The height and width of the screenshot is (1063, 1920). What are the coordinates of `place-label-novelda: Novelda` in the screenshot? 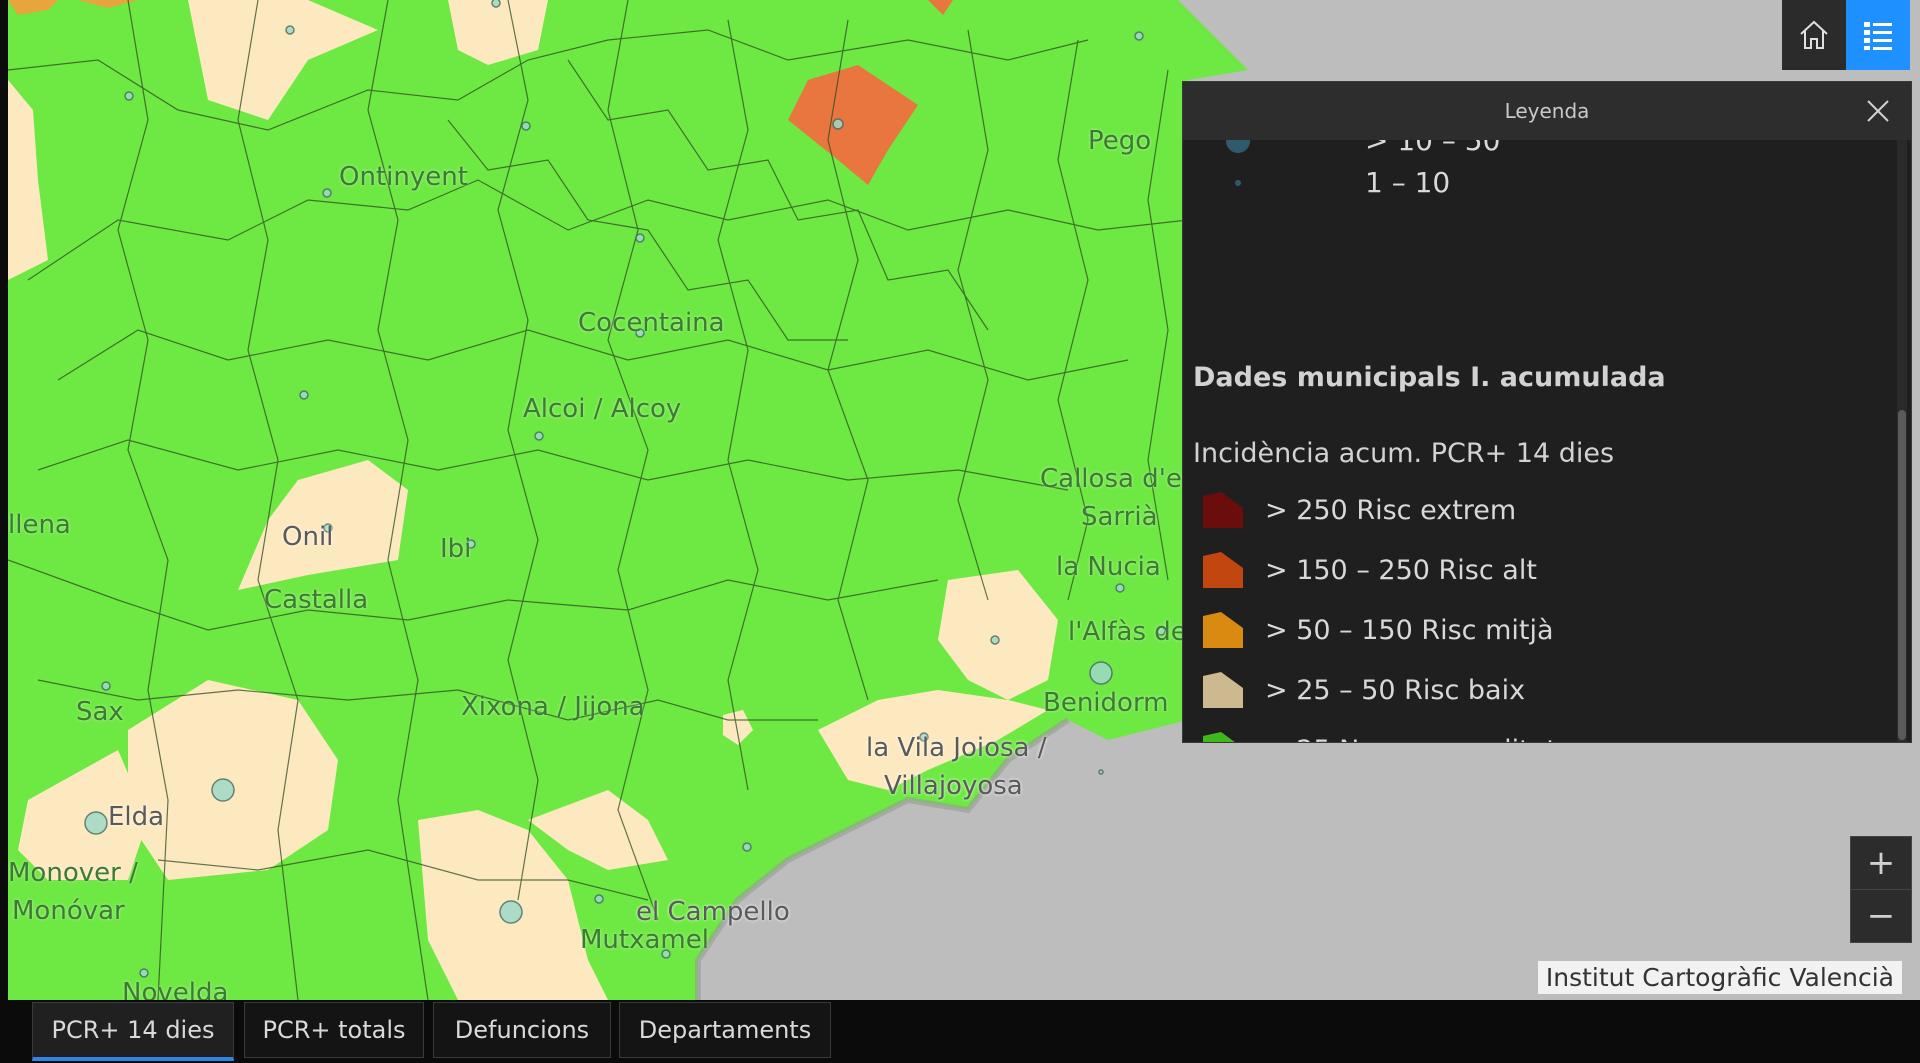 It's located at (175, 989).